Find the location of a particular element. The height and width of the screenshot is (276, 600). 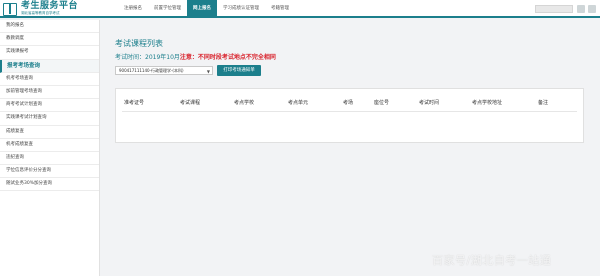

exam-warning-note: 注意：不同时段考试地点不完全相同 is located at coordinates (227, 57).